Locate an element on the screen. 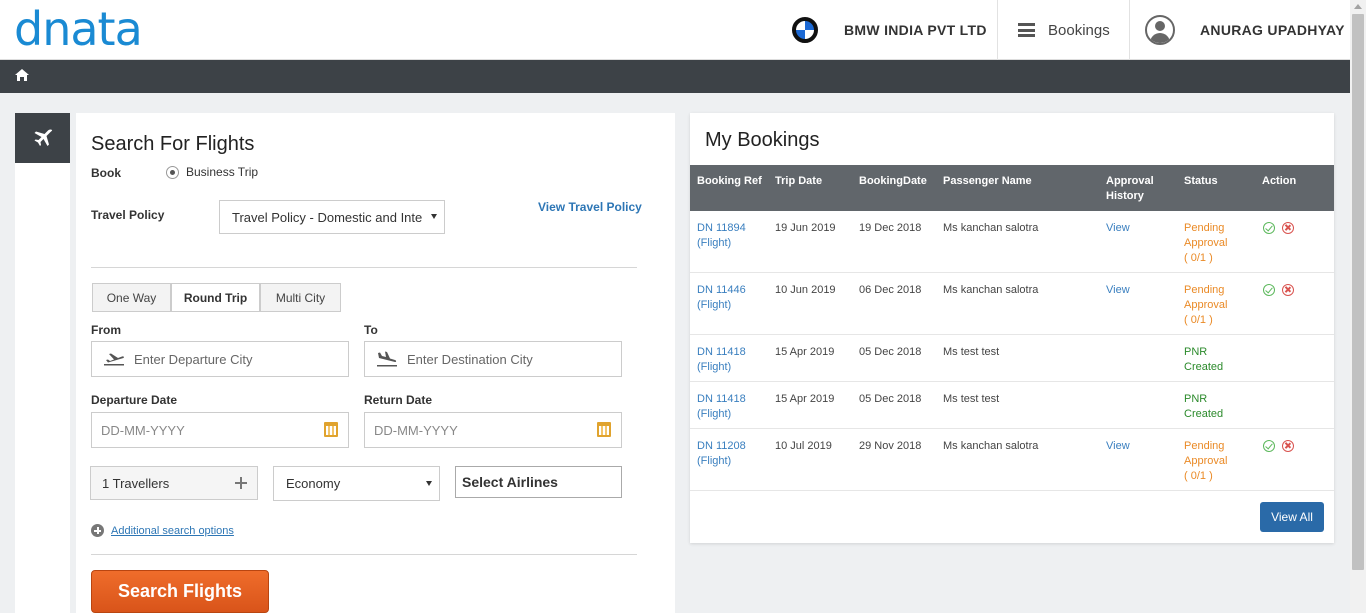 The image size is (1366, 613). booking-date: 19 Dec 2018 is located at coordinates (890, 228).